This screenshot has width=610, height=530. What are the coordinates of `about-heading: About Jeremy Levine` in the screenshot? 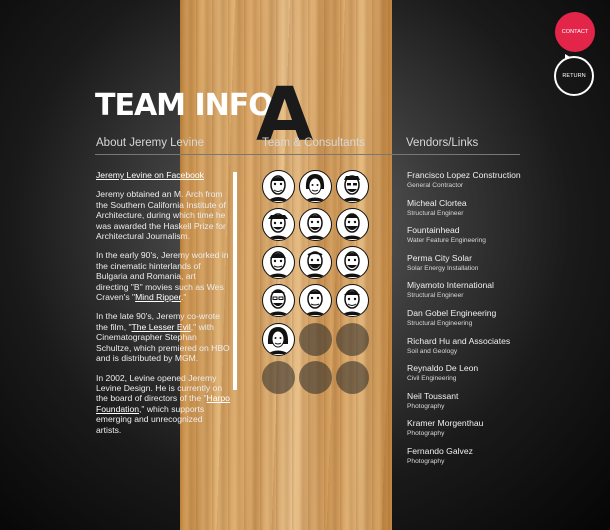 It's located at (150, 143).